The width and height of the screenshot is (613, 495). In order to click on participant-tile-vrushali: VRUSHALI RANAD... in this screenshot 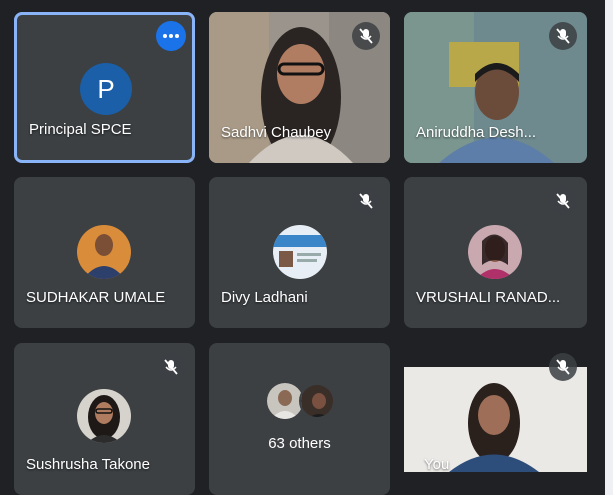, I will do `click(495, 252)`.